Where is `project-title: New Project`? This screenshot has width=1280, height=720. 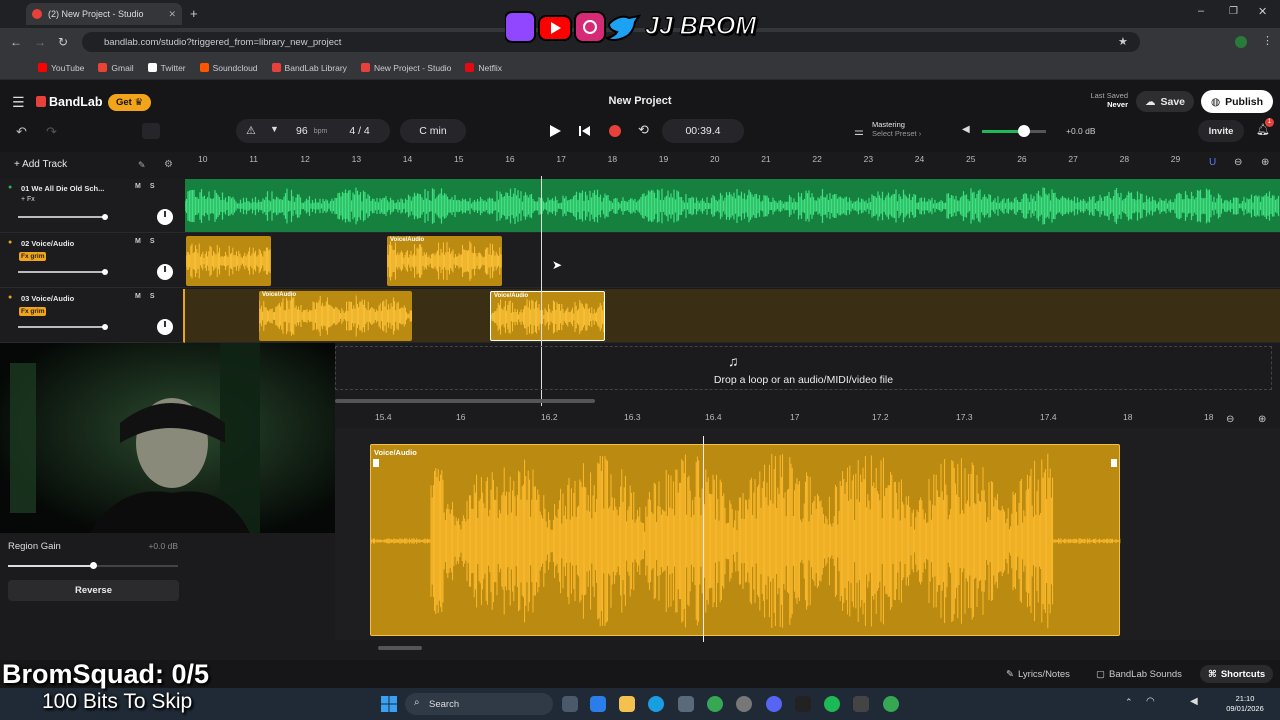 project-title: New Project is located at coordinates (640, 101).